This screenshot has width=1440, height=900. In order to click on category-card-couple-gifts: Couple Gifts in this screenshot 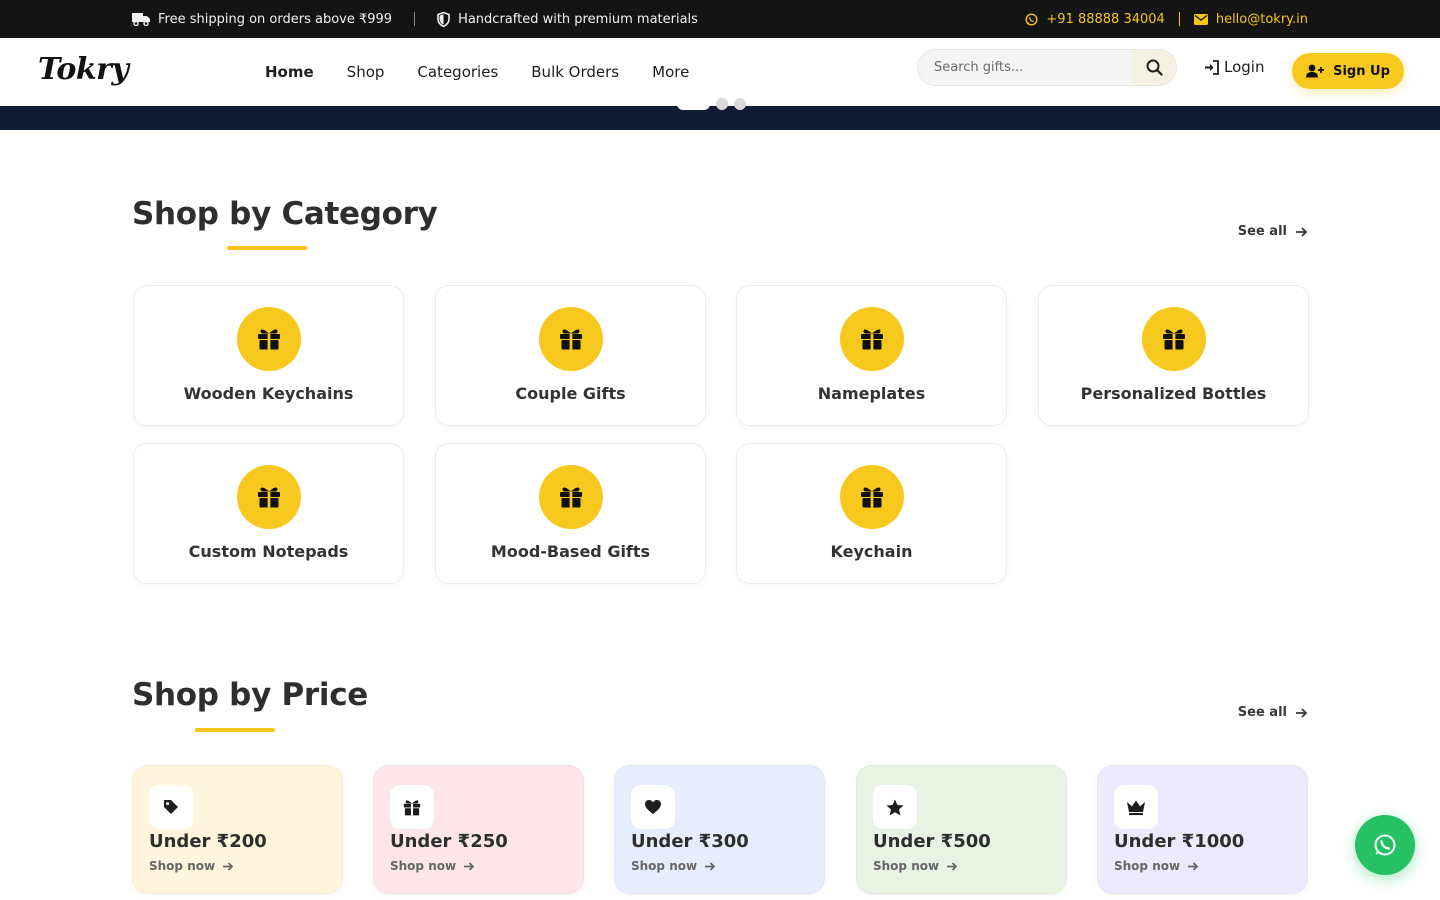, I will do `click(570, 355)`.